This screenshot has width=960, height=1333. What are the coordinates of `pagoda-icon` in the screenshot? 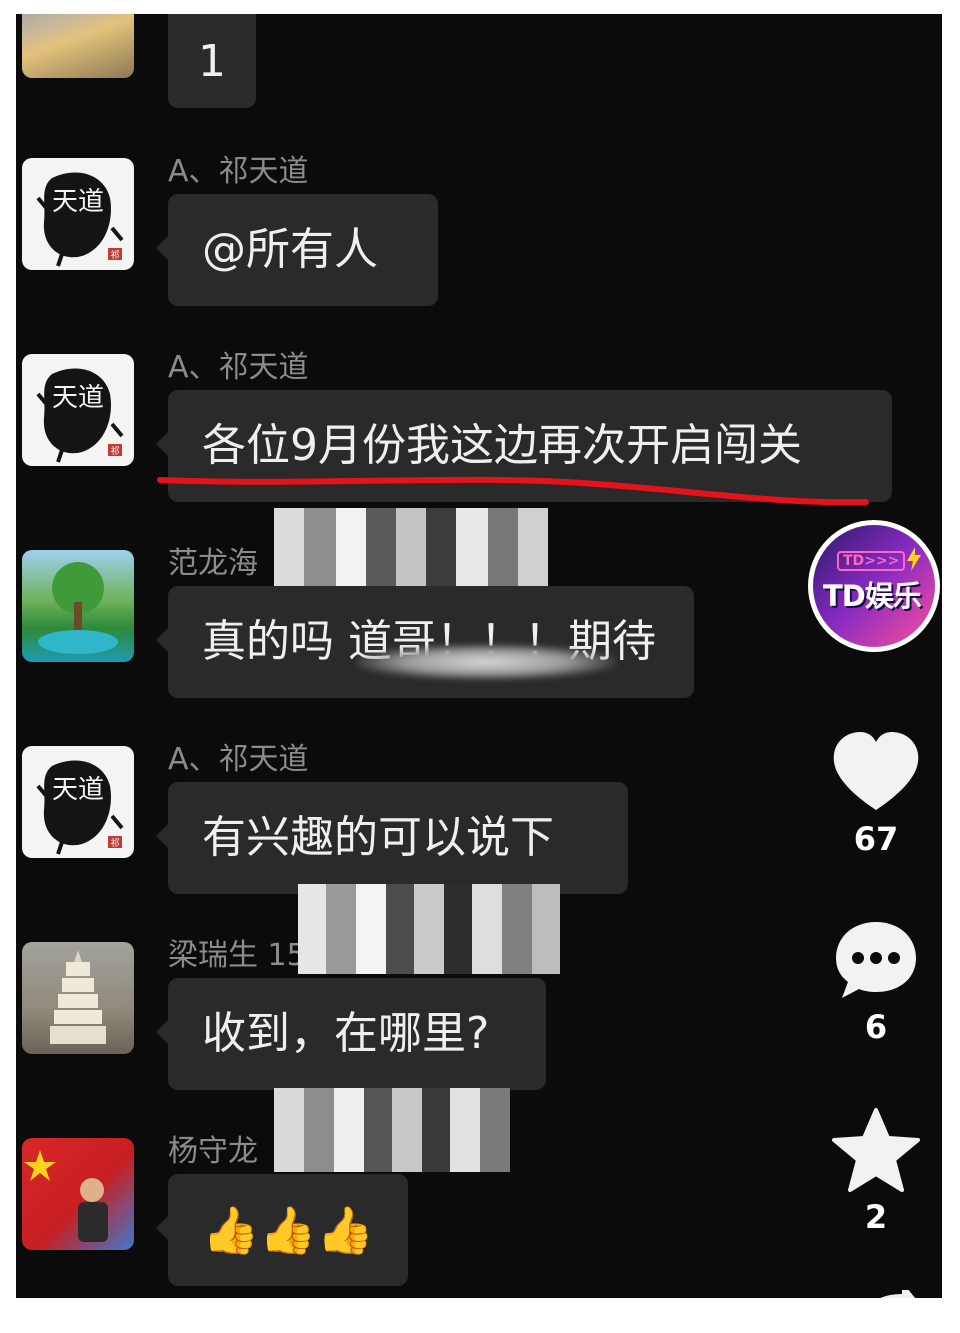 It's located at (78, 997).